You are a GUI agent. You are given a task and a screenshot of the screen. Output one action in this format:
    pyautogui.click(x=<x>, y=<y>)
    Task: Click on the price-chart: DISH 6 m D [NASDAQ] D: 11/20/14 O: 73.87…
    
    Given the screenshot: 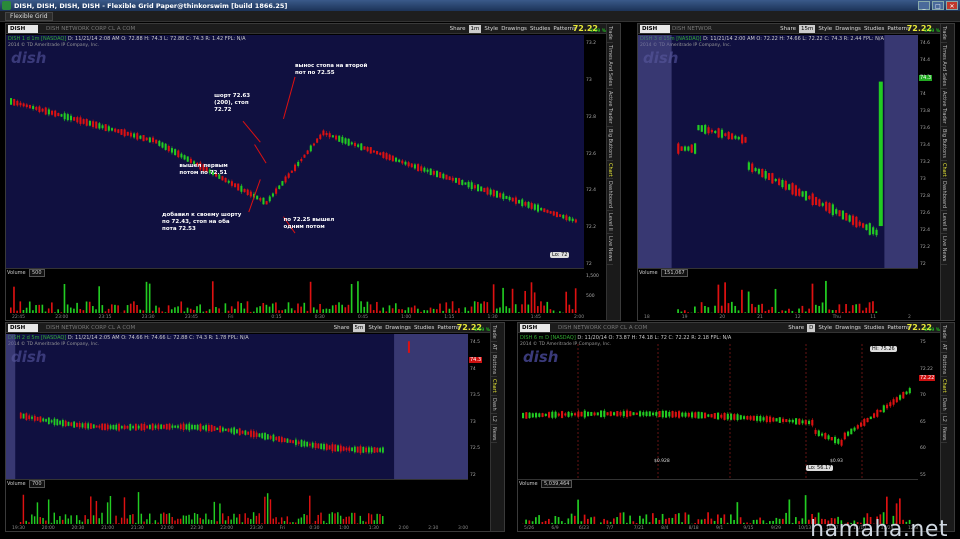 What is the action you would take?
    pyautogui.click(x=718, y=406)
    